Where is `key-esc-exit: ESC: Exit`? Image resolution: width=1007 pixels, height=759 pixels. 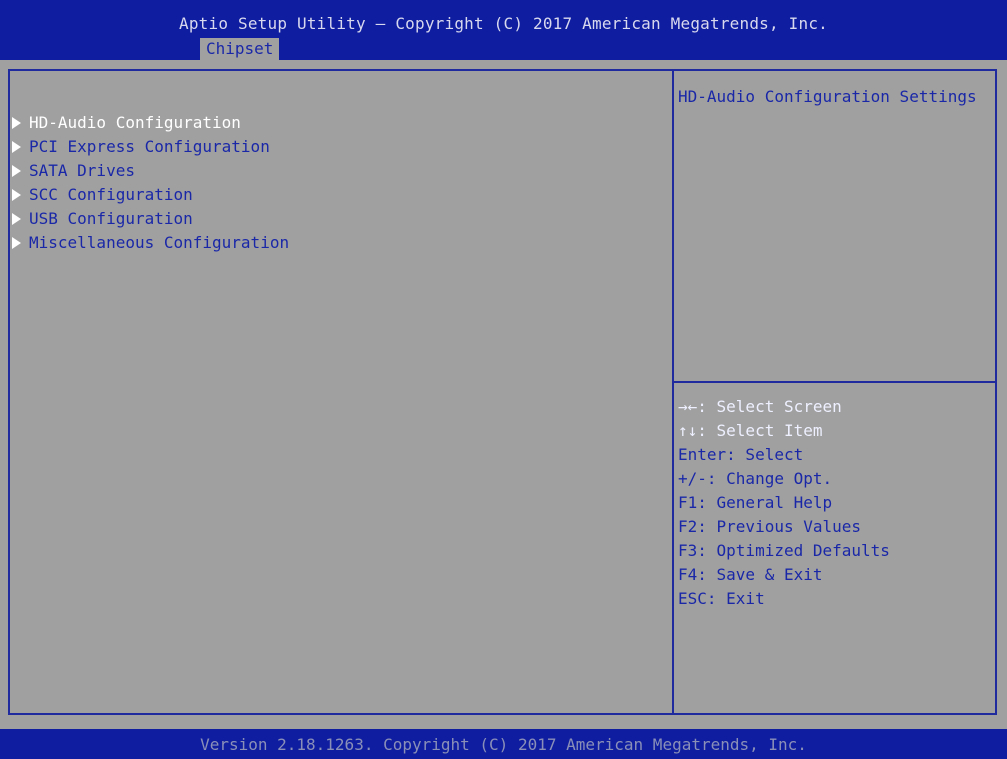 key-esc-exit: ESC: Exit is located at coordinates (721, 598).